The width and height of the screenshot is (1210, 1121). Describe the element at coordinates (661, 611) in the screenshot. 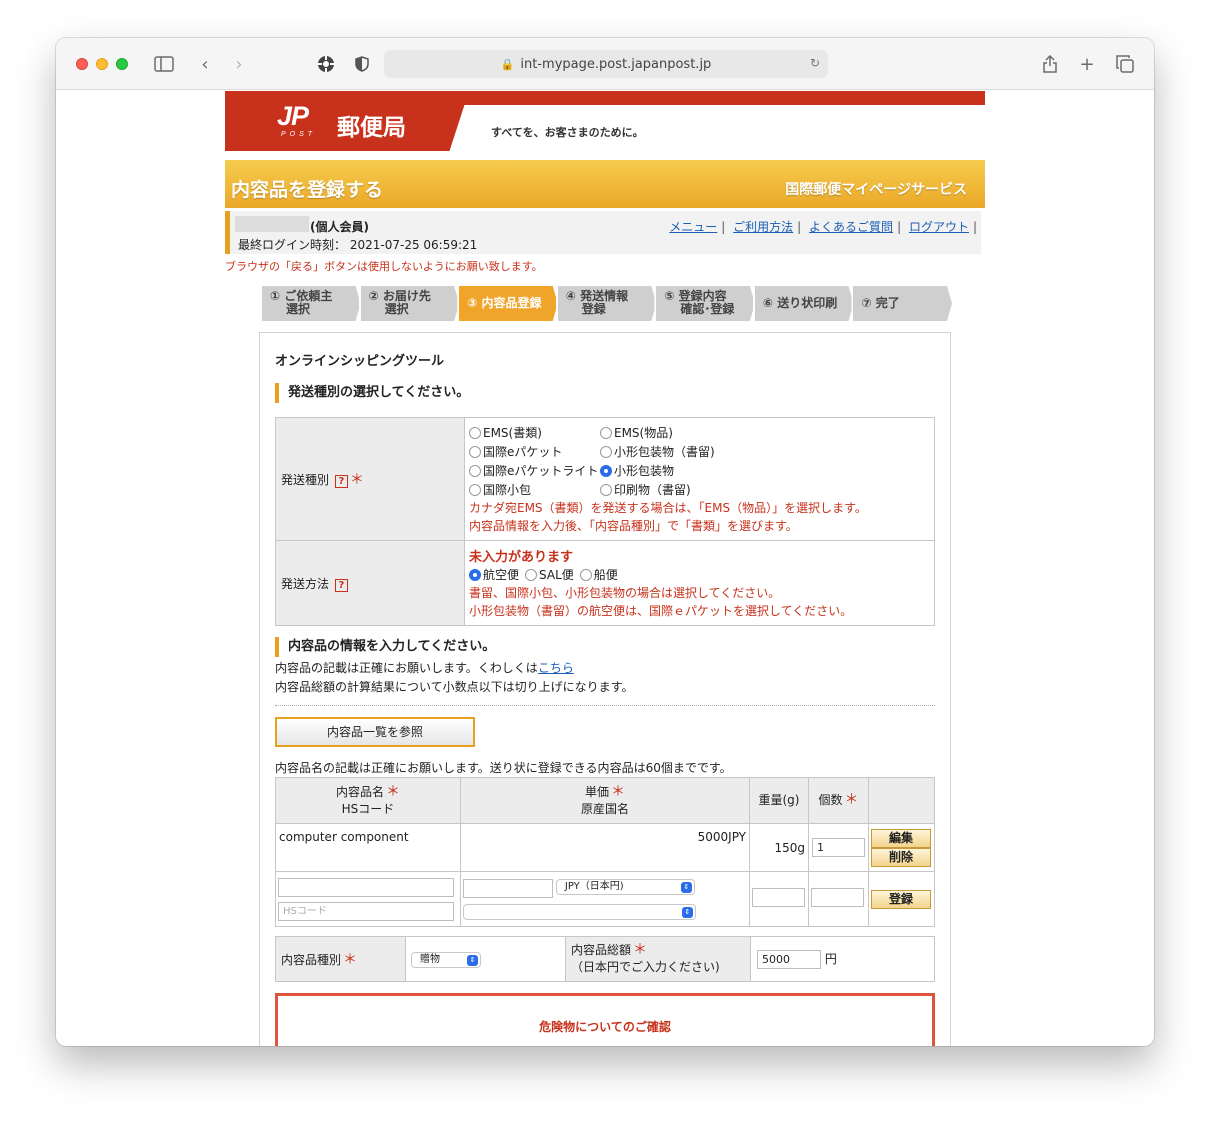

I see `shipping-method-note-2: 小形包装物（書留）の航空便は、国際ｅパケットを選択してください。` at that location.